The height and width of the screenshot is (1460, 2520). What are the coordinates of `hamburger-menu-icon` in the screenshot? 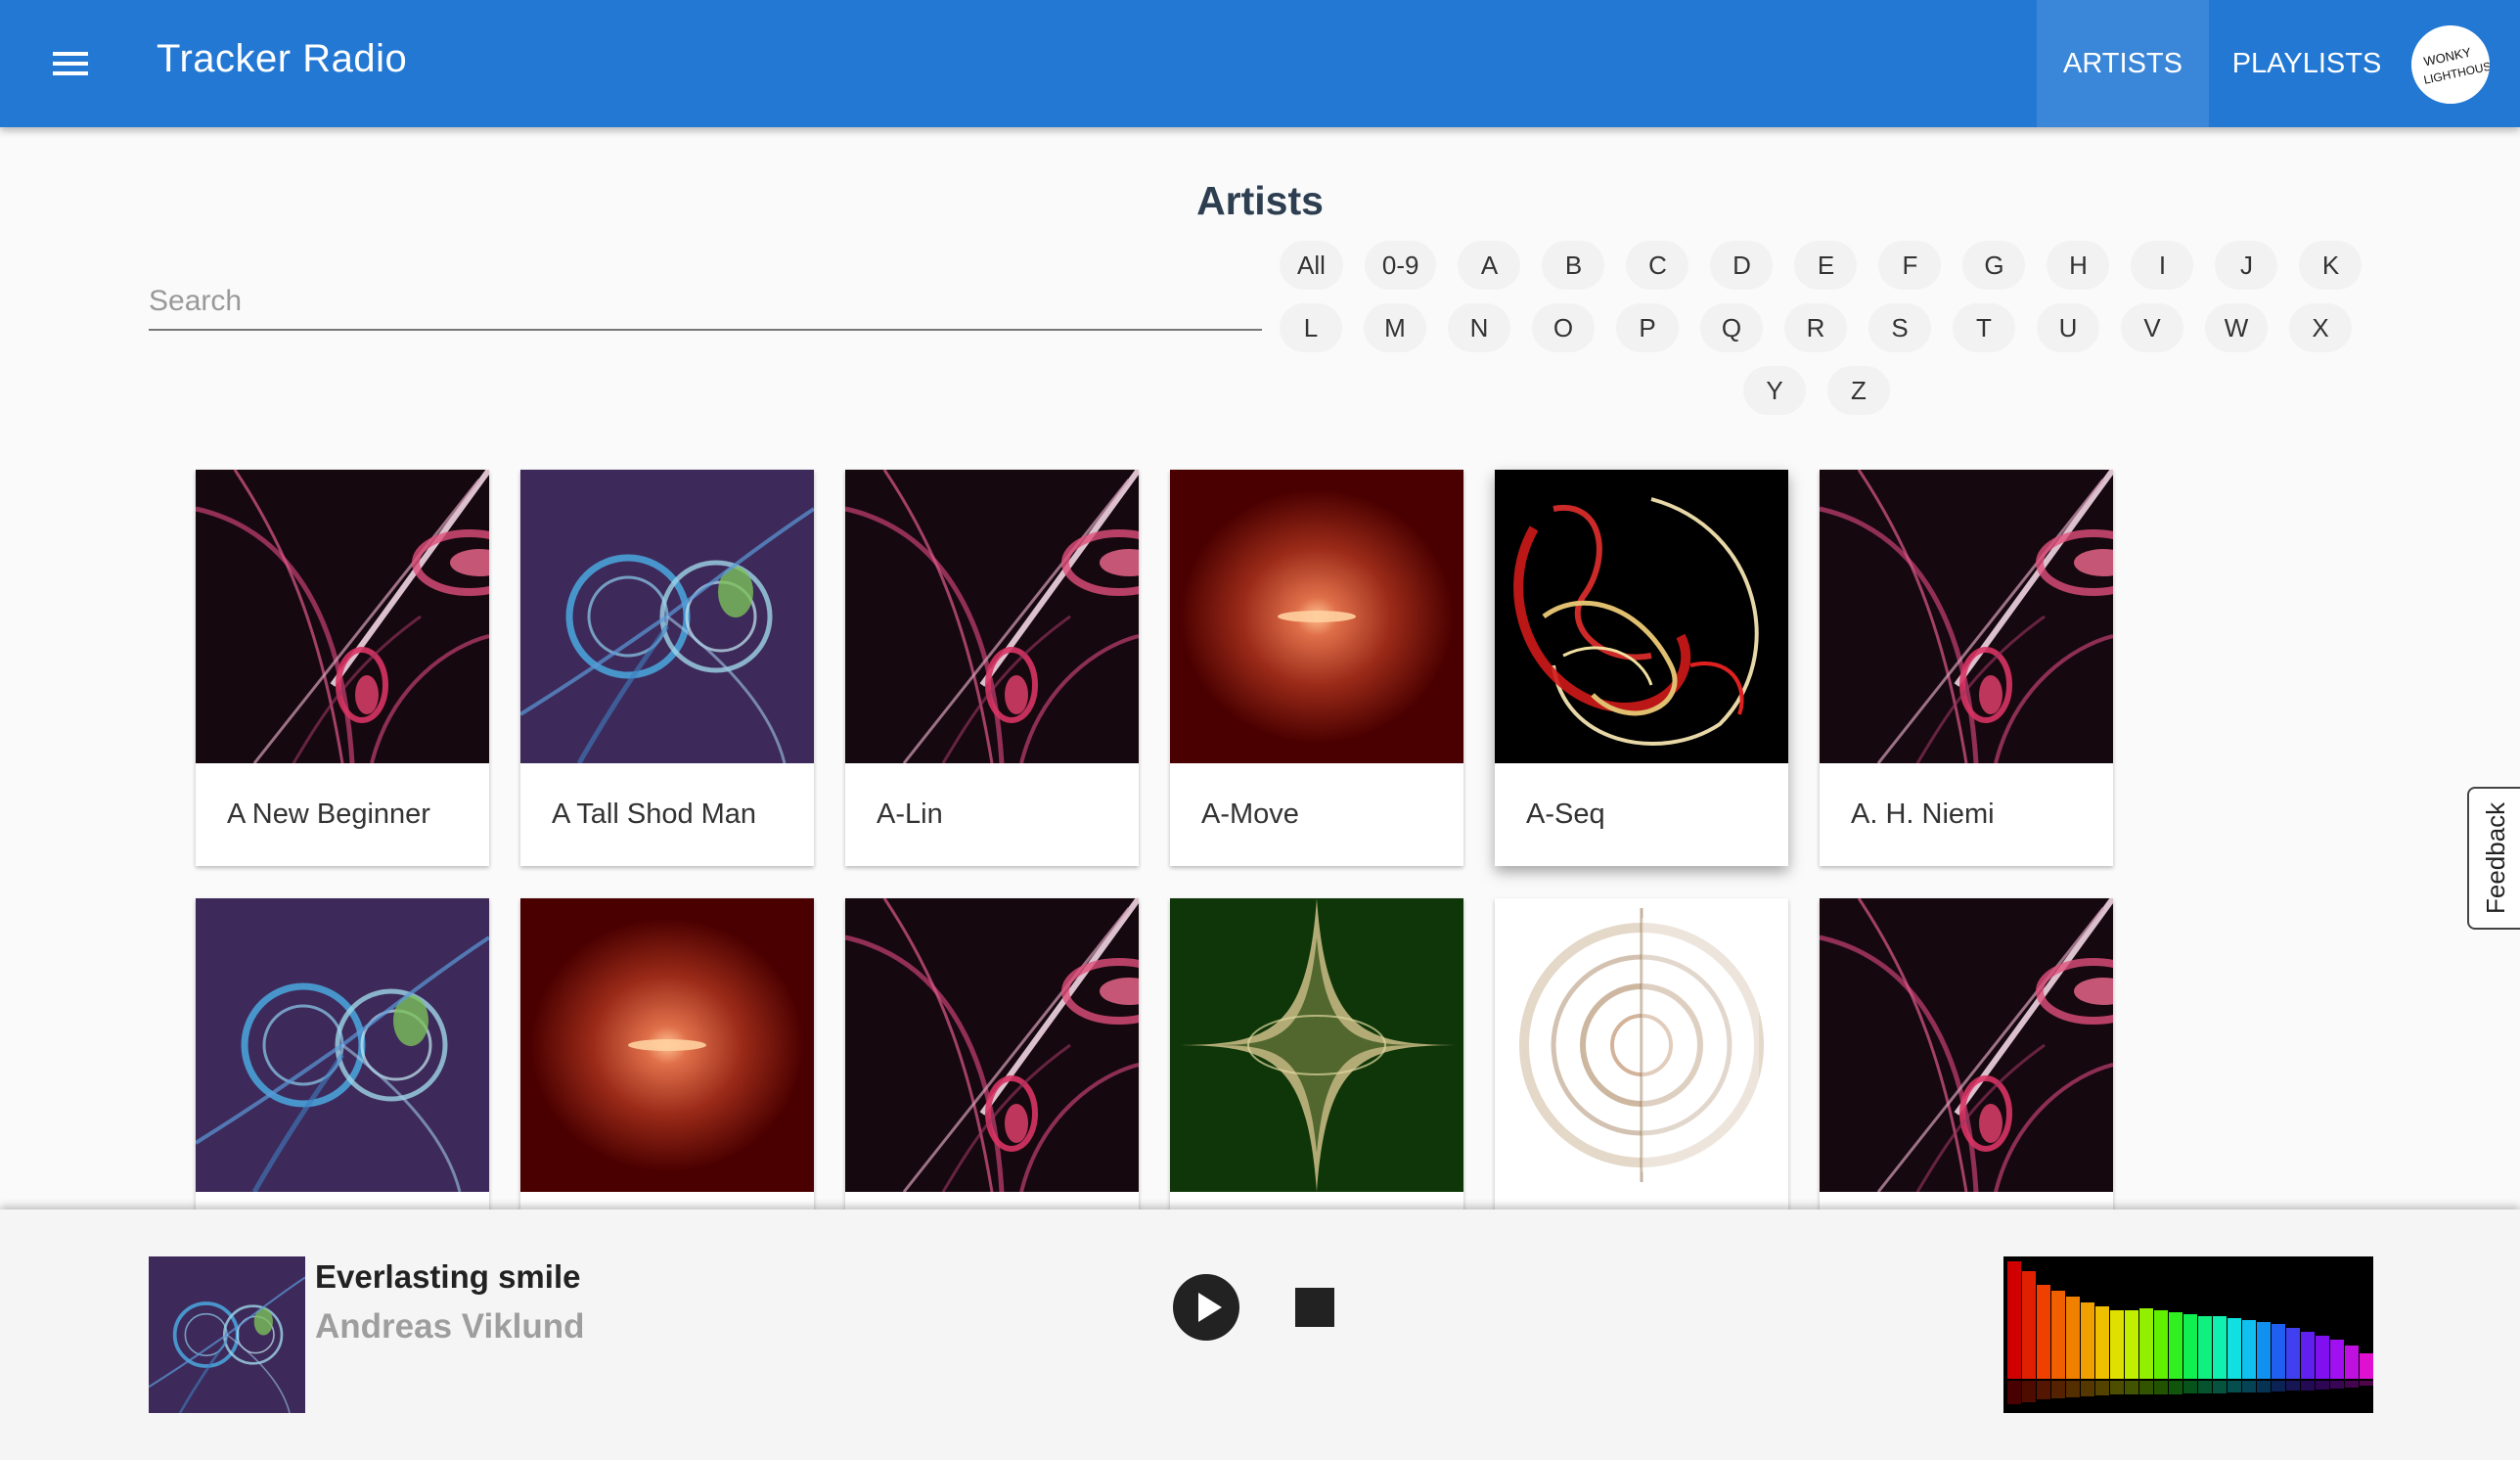 It's located at (70, 63).